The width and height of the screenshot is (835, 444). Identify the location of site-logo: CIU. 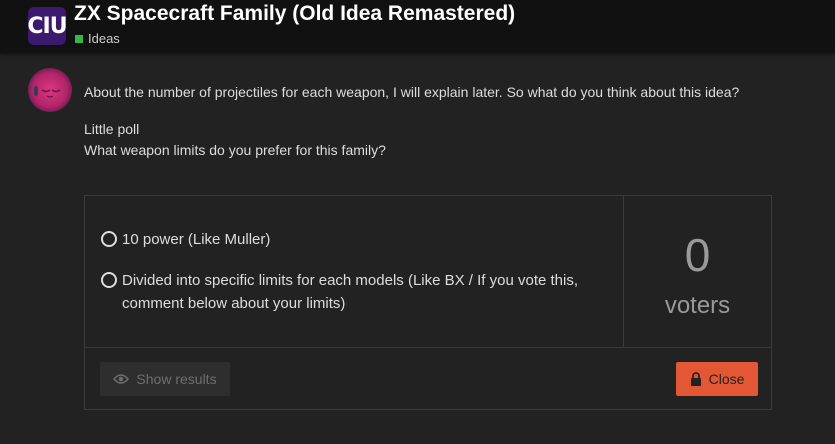
(47, 26).